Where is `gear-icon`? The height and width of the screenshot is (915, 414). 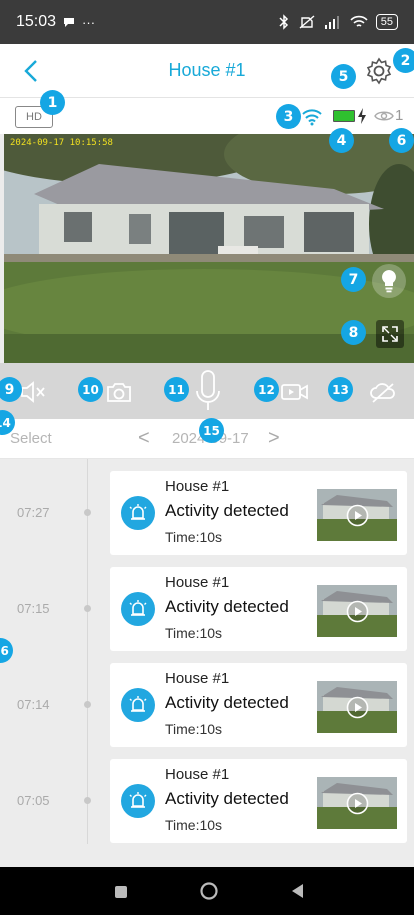
gear-icon is located at coordinates (379, 71).